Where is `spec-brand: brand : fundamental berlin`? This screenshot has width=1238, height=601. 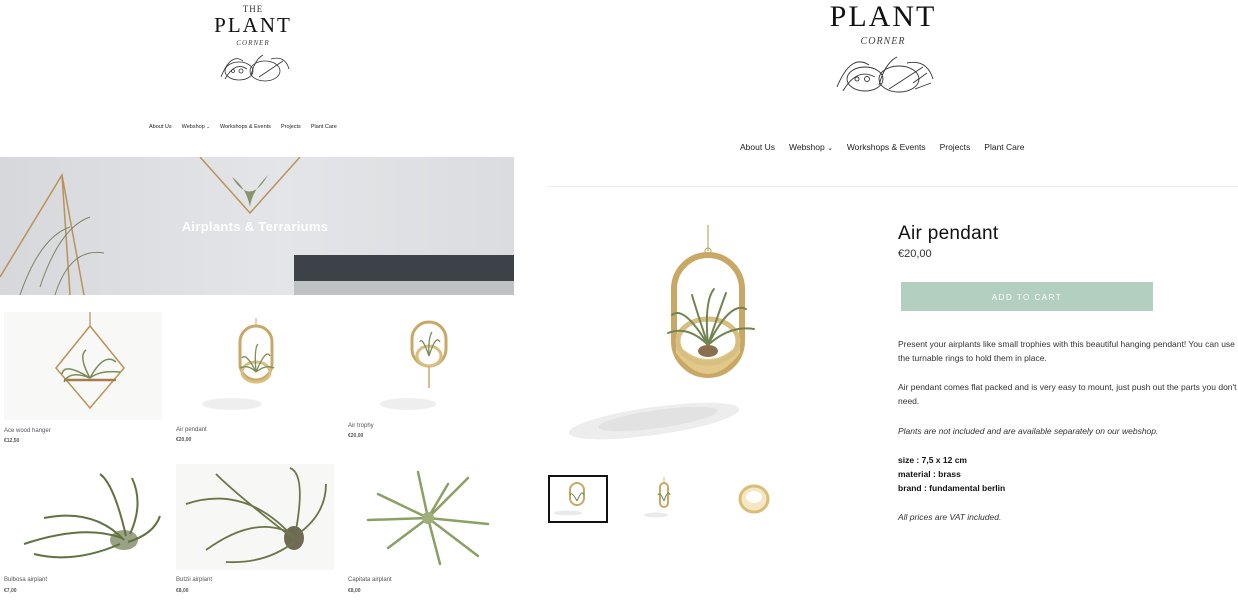
spec-brand: brand : fundamental berlin is located at coordinates (952, 488).